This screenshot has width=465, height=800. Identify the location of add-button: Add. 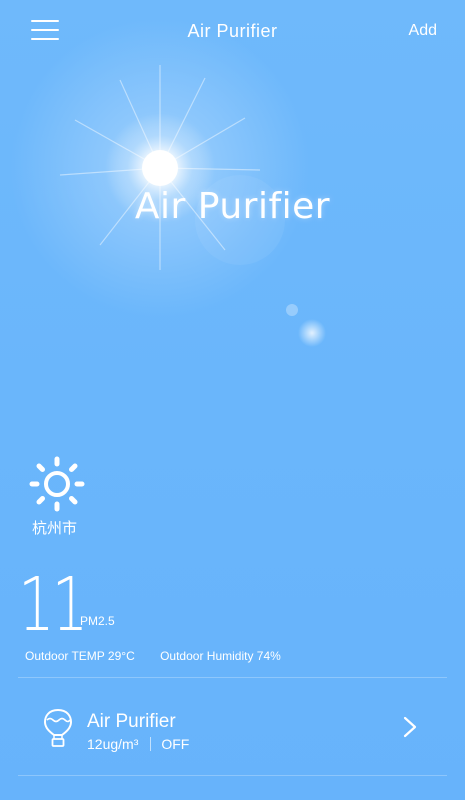
(423, 31).